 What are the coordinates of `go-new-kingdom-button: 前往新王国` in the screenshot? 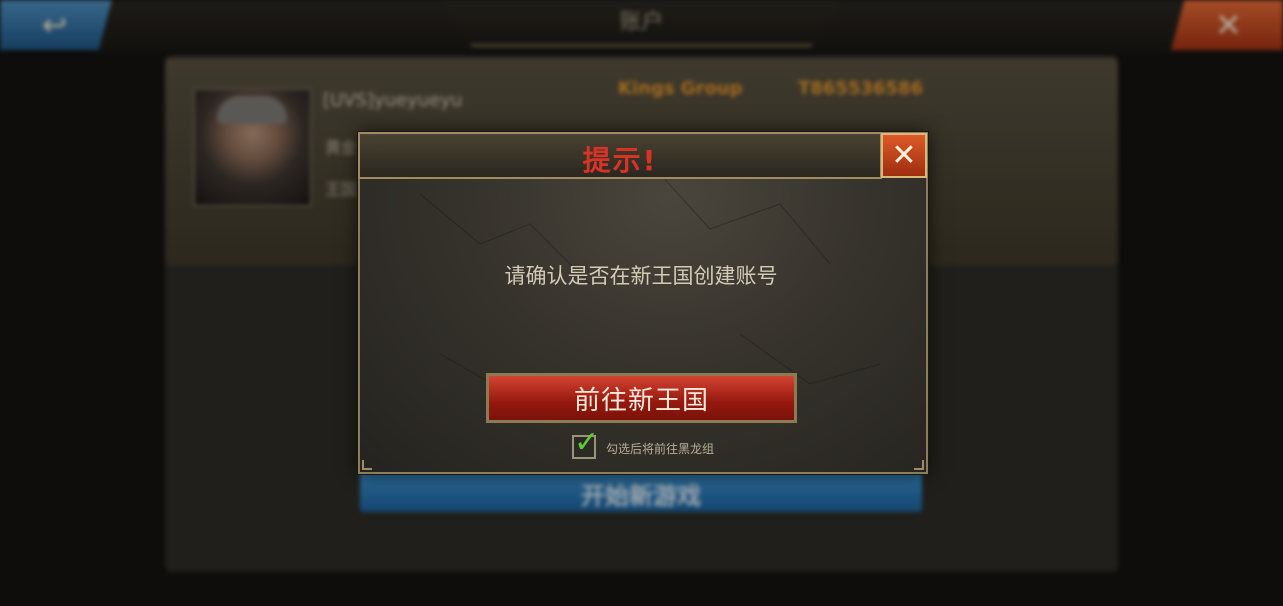 It's located at (641, 398).